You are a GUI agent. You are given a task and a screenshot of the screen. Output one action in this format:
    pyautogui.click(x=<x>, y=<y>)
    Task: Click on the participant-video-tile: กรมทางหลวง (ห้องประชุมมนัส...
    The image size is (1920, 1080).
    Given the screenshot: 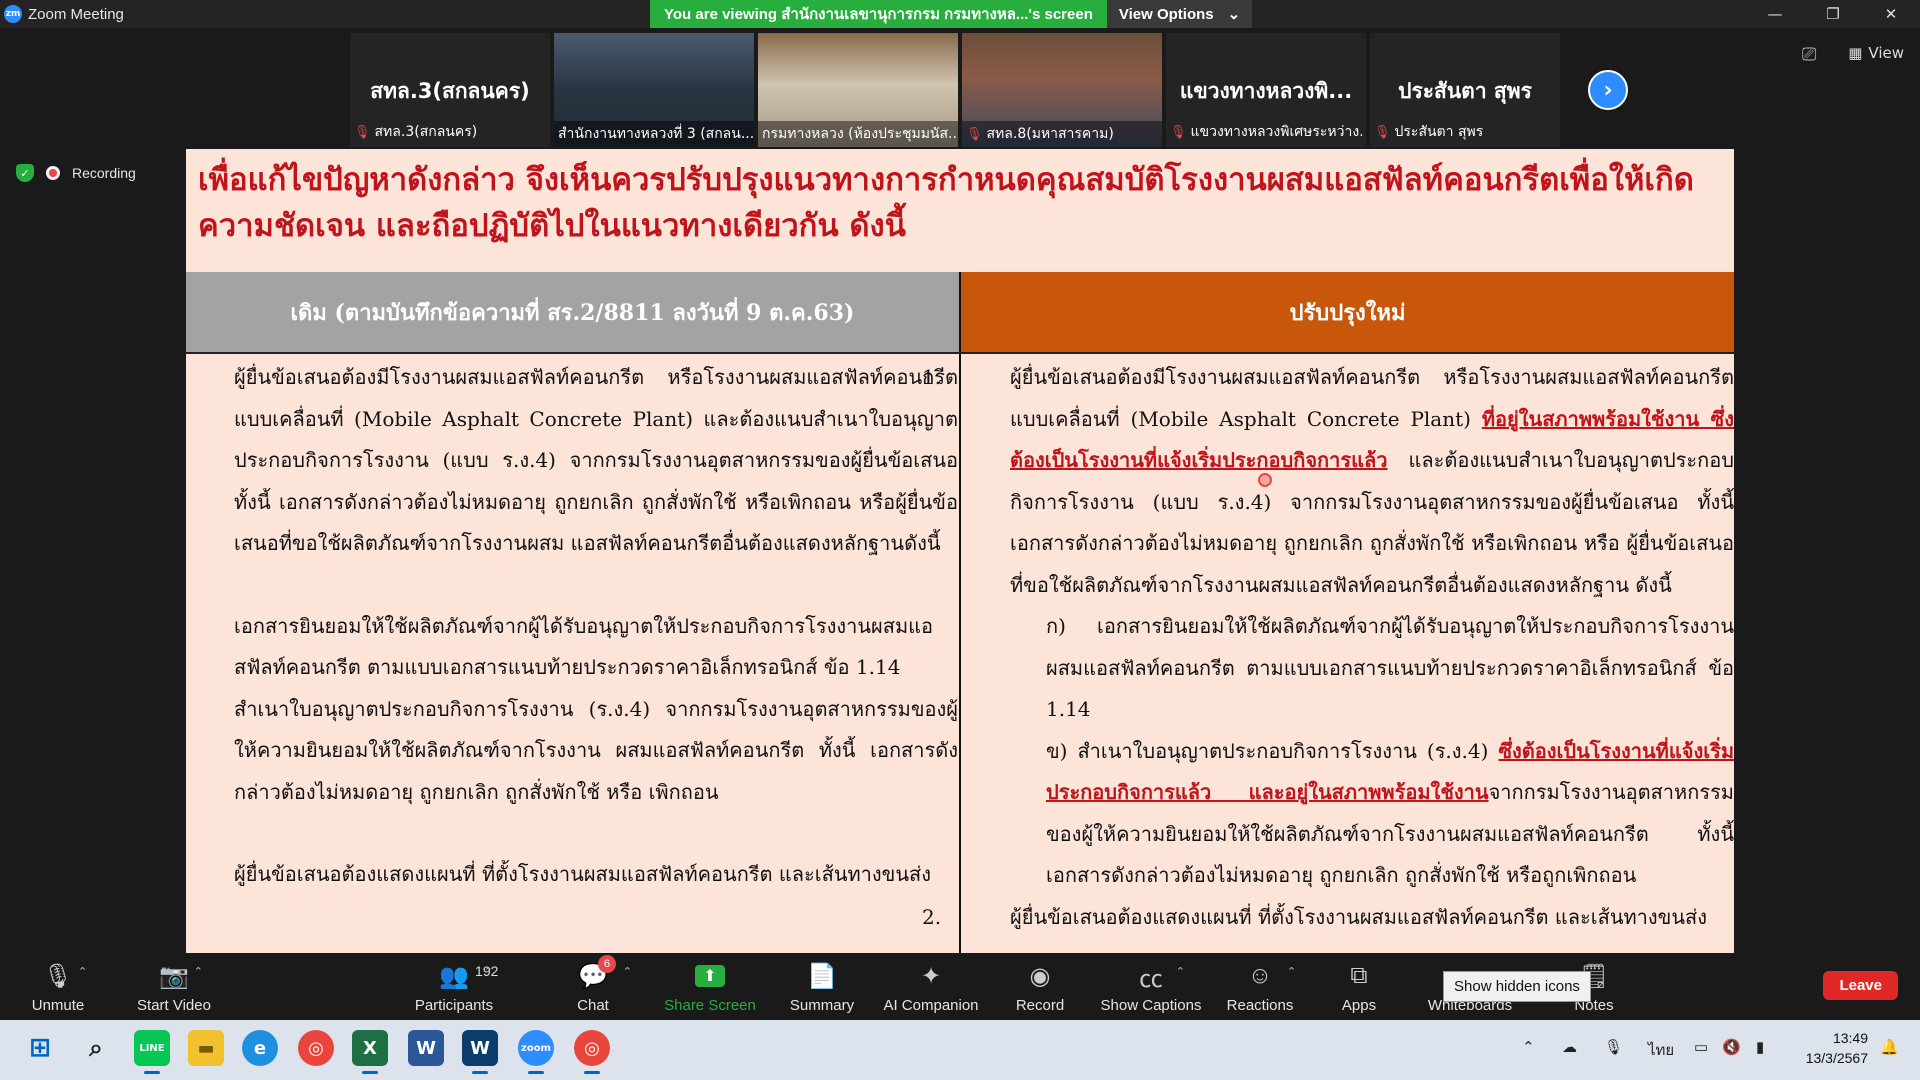 What is the action you would take?
    pyautogui.click(x=858, y=90)
    